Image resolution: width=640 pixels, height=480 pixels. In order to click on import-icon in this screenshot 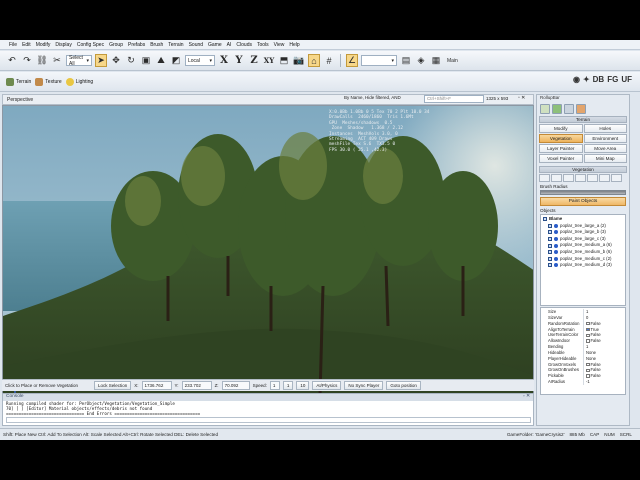, I will do `click(616, 178)`.